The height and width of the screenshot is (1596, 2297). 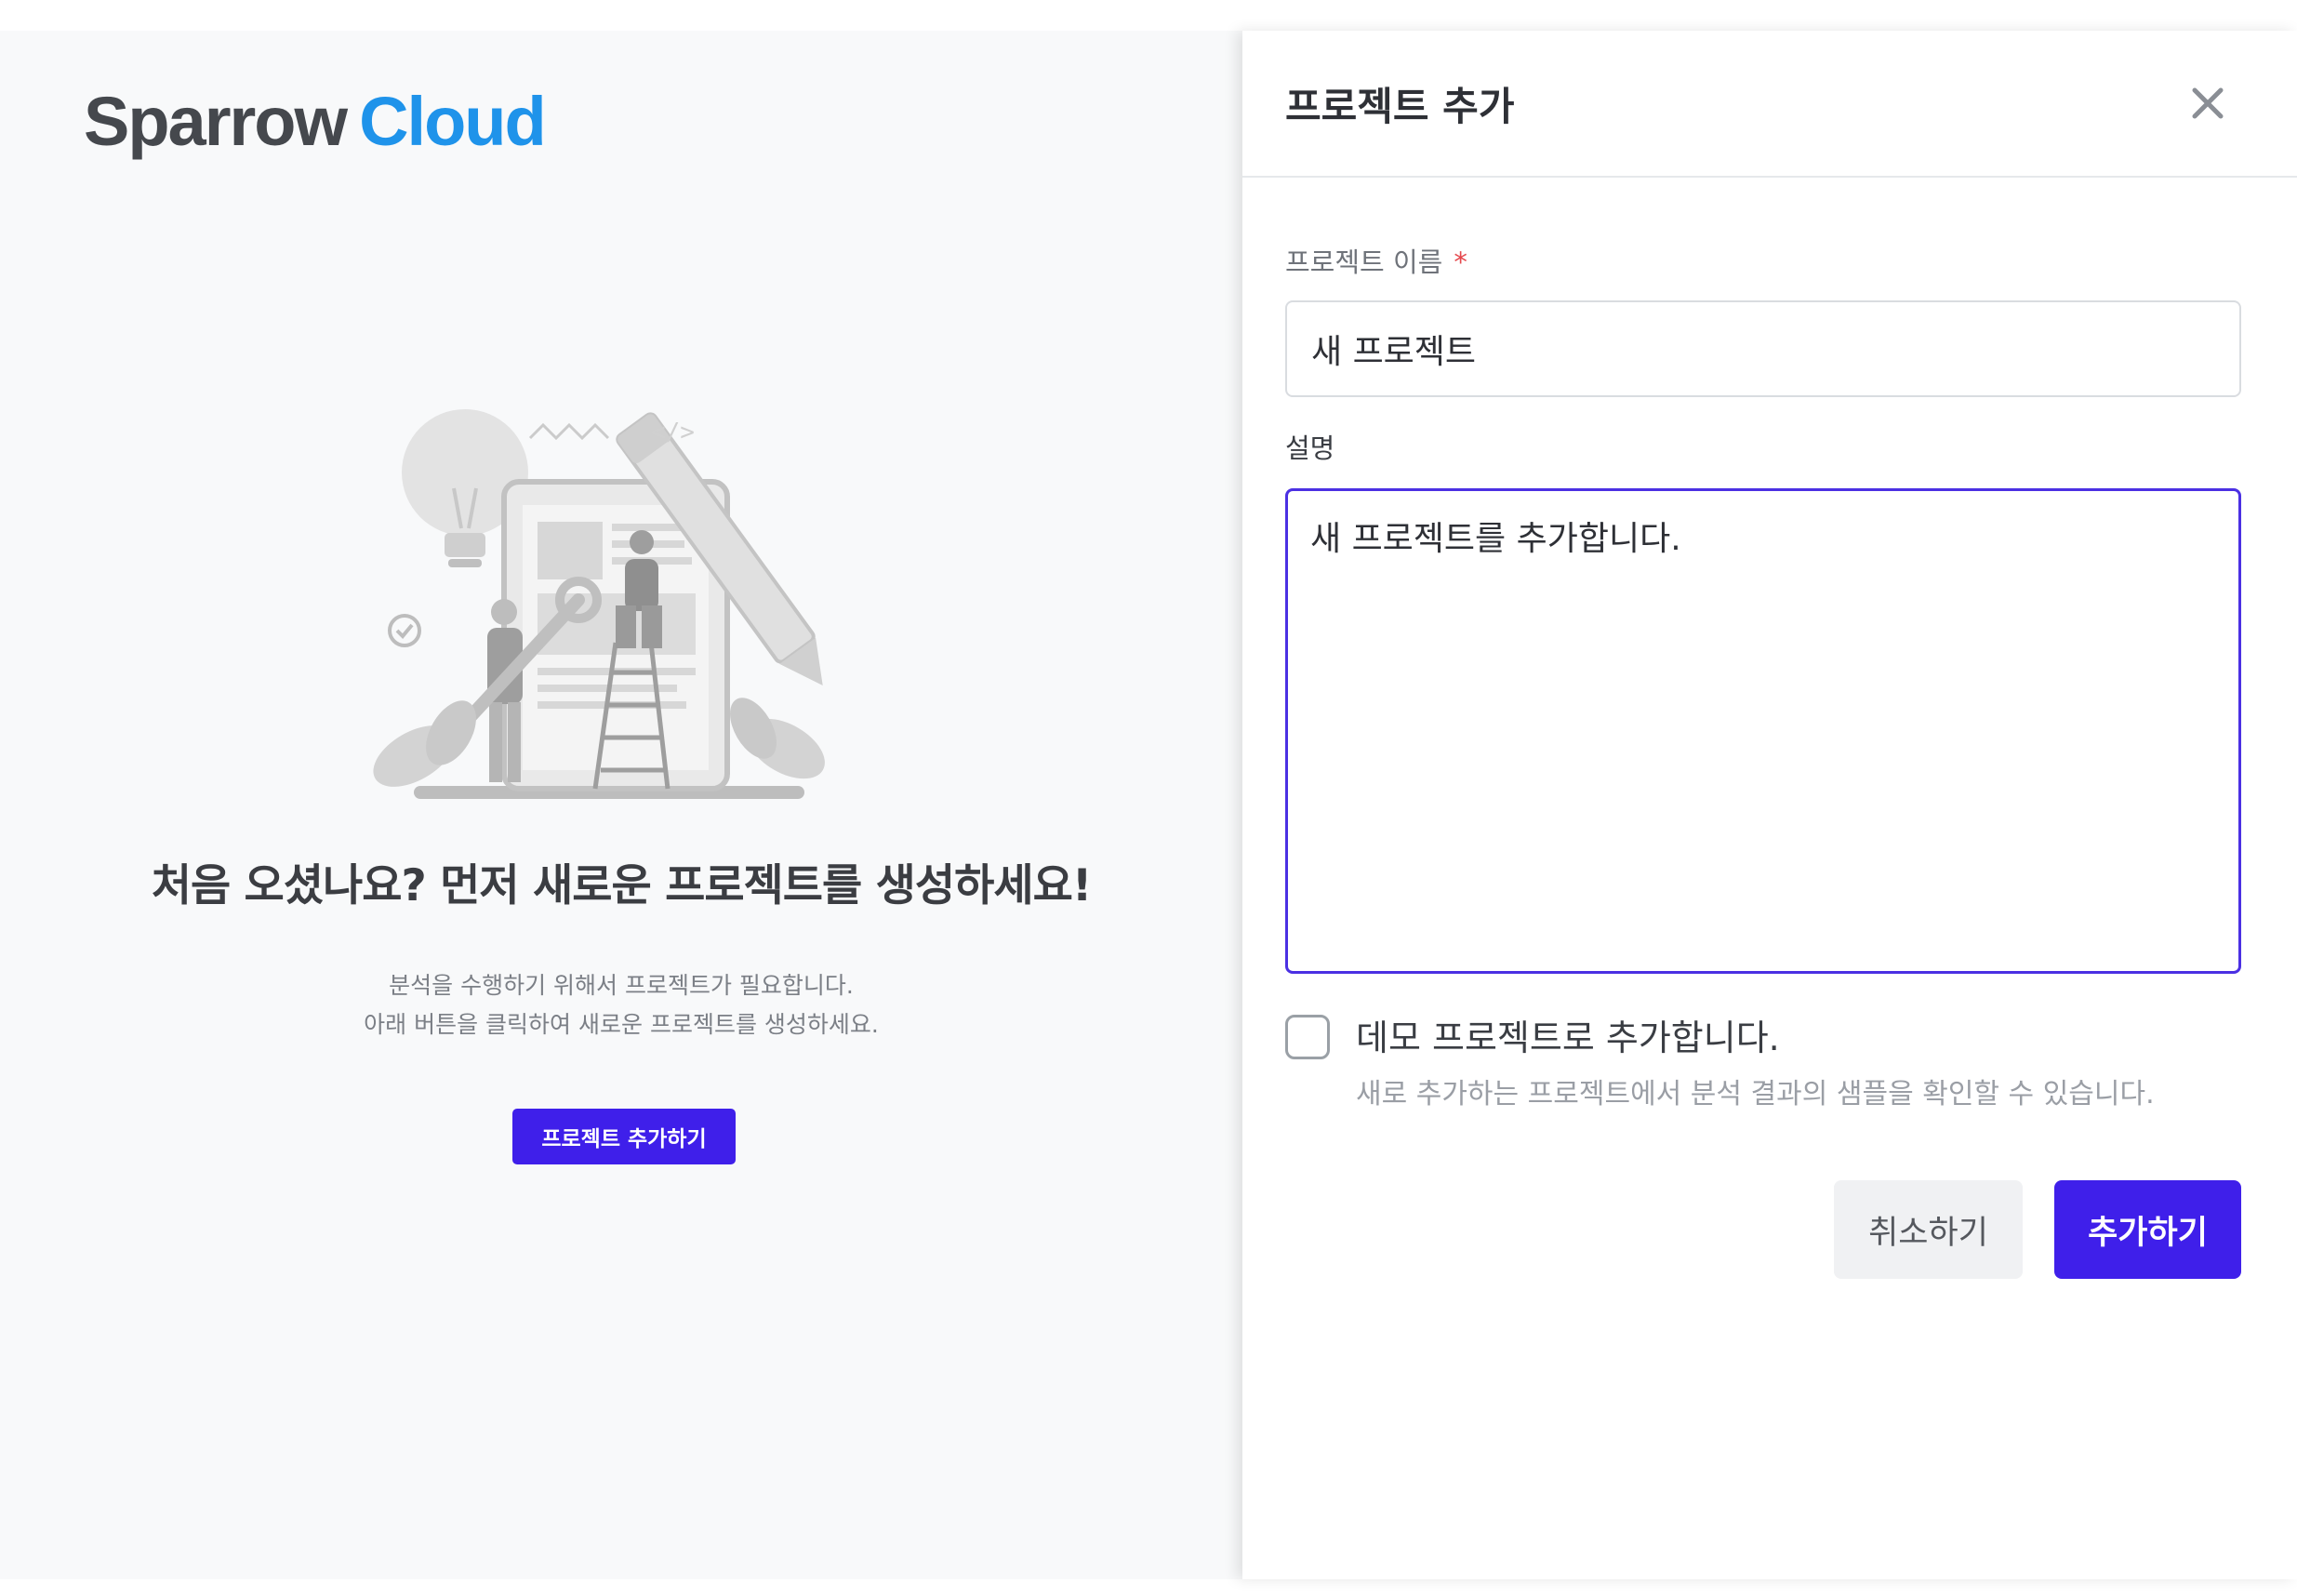 What do you see at coordinates (1928, 1230) in the screenshot?
I see `cancel-button: 취소하기` at bounding box center [1928, 1230].